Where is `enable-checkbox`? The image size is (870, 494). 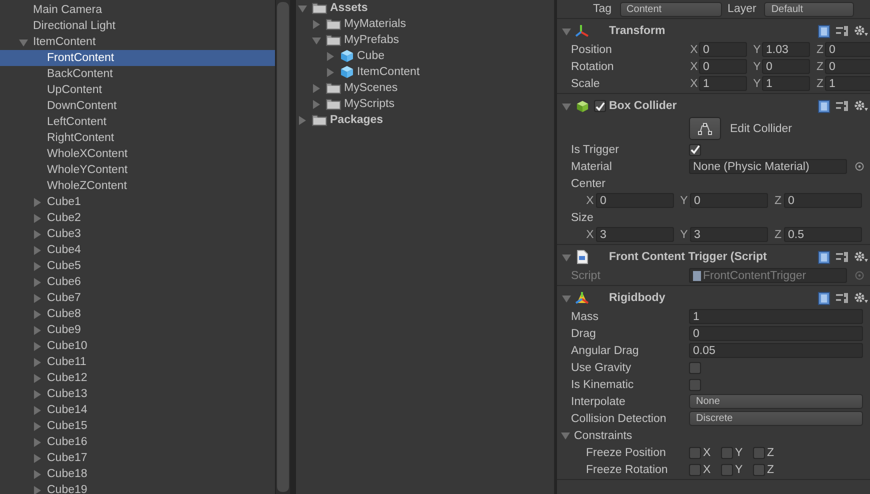 enable-checkbox is located at coordinates (600, 106).